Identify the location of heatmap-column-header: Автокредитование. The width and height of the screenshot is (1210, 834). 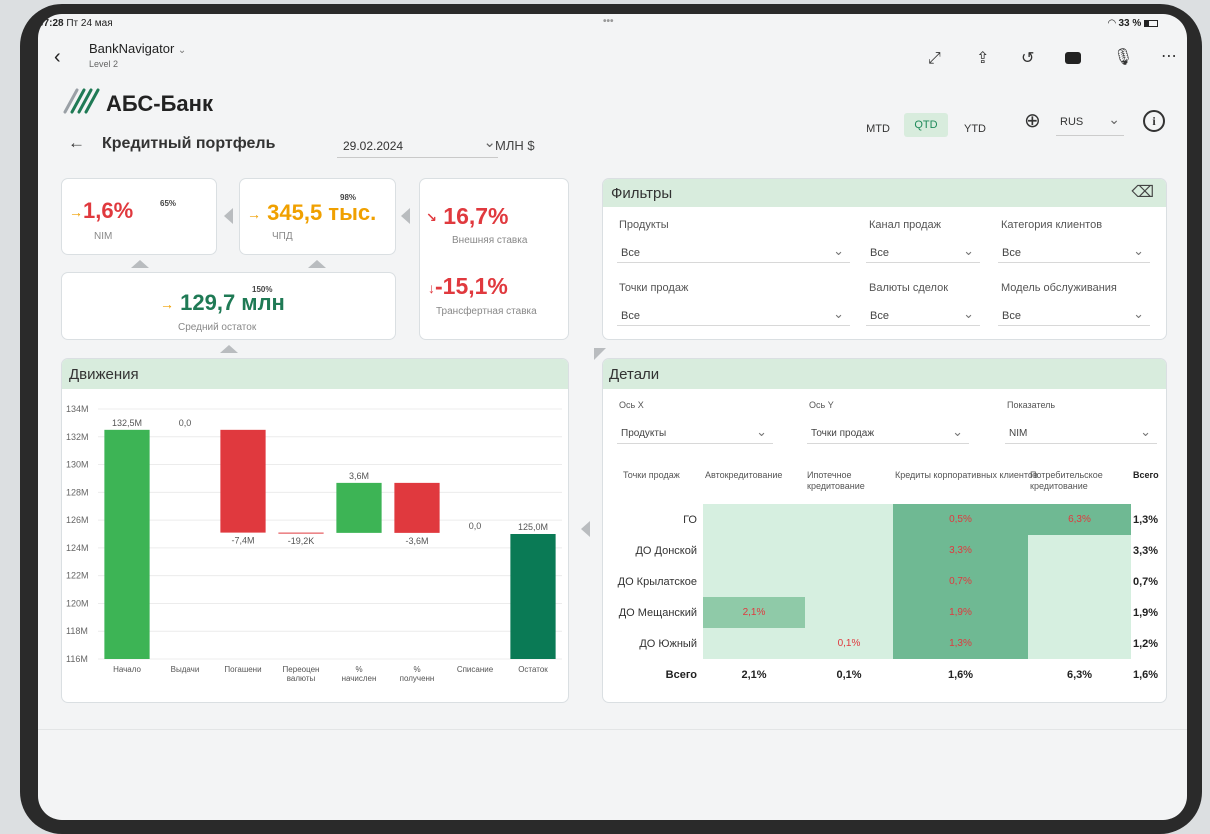
(744, 475).